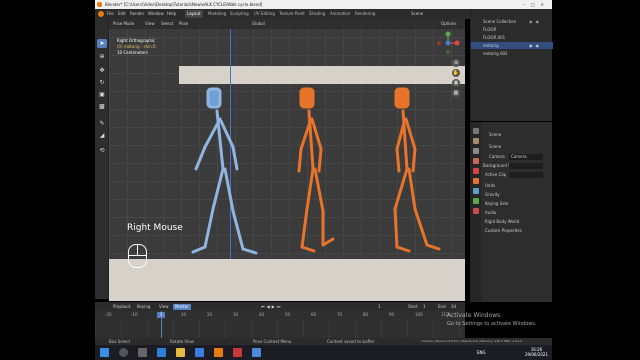 The image size is (640, 360). Describe the element at coordinates (156, 14) in the screenshot. I see `menu-window: Window` at that location.